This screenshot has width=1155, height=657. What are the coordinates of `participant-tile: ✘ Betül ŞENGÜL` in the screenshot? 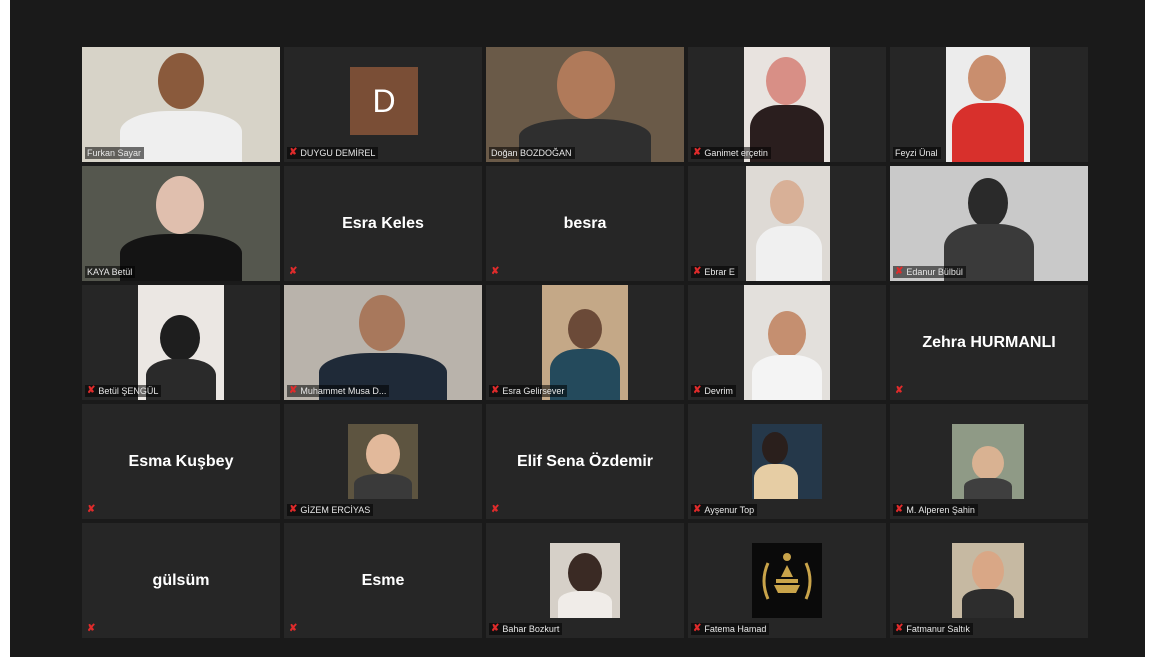 It's located at (181, 342).